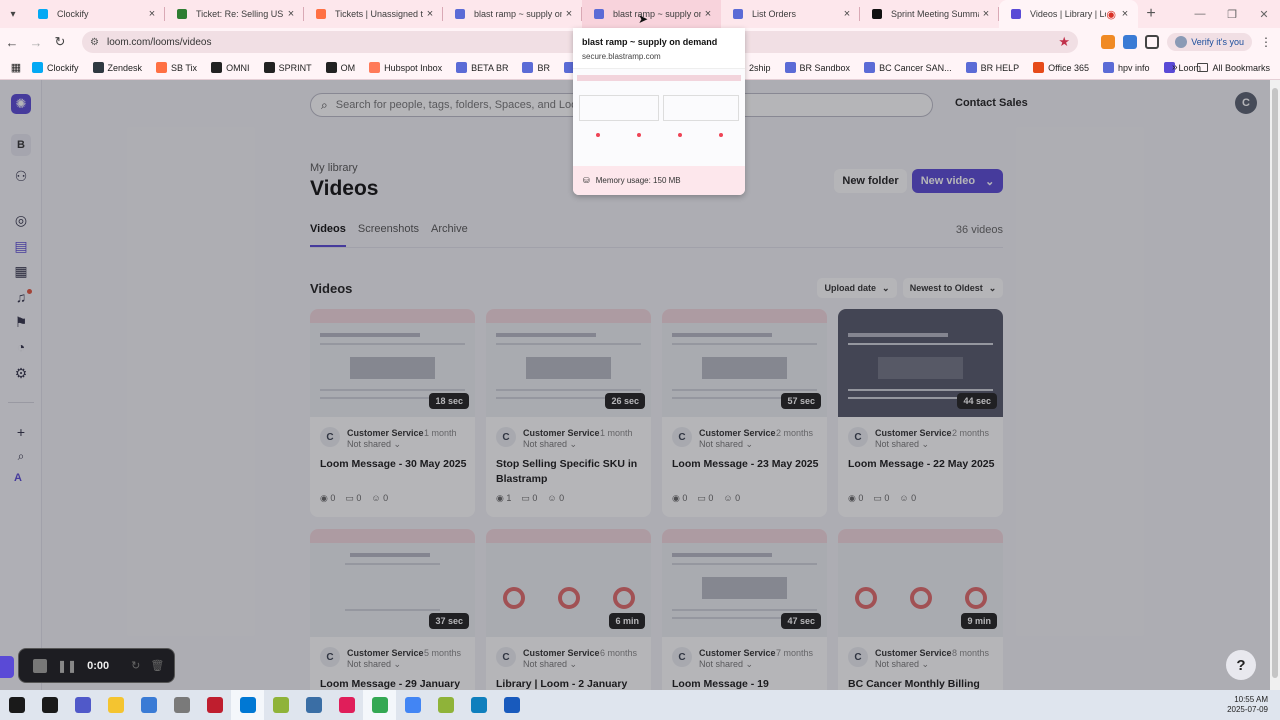 This screenshot has height=720, width=1280. I want to click on bookmarks-overflow-icon: », so click(1175, 67).